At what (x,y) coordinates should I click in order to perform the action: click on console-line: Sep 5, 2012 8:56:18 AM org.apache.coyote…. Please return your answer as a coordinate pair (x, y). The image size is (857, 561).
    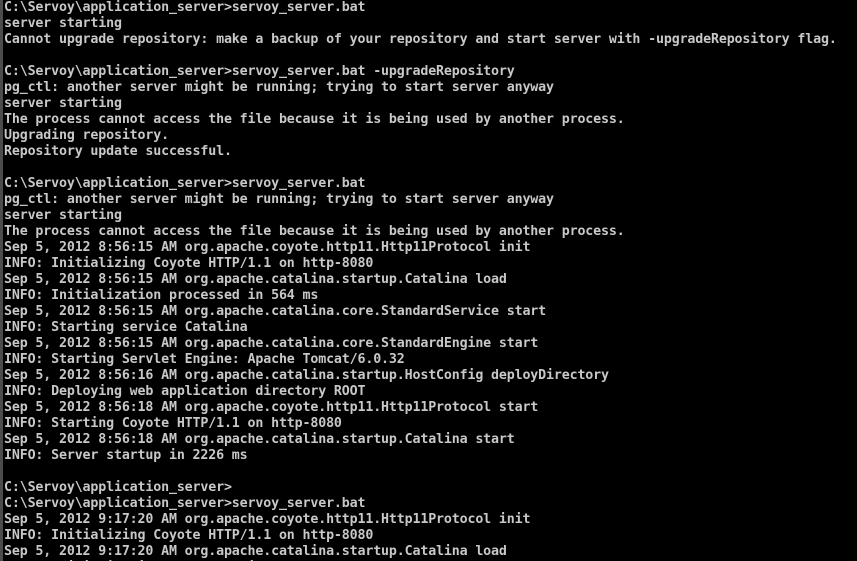
    Looking at the image, I should click on (271, 407).